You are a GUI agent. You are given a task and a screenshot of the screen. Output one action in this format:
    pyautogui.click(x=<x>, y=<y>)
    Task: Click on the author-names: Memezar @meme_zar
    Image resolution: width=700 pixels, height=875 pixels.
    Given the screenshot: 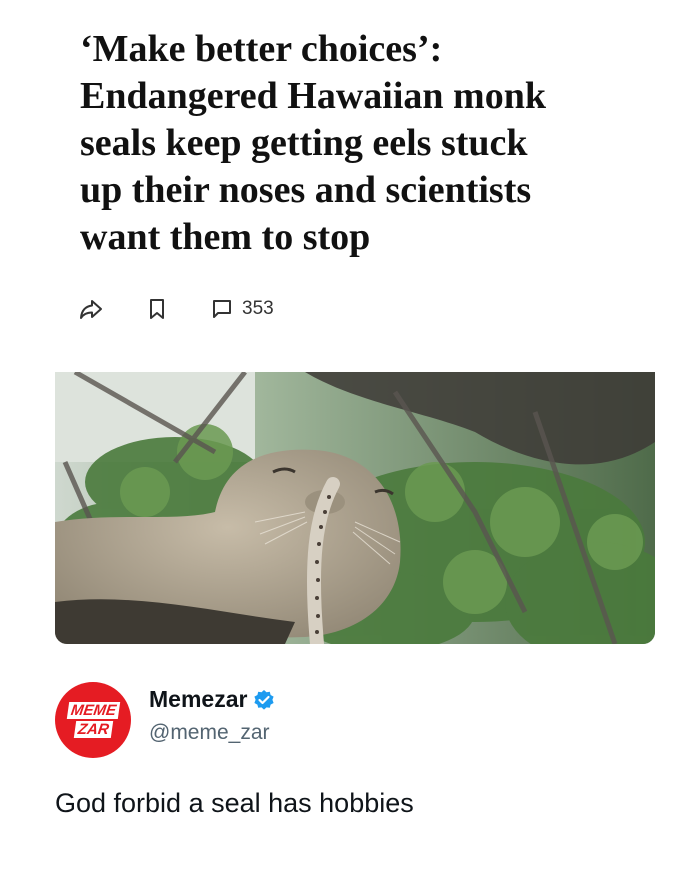 What is the action you would take?
    pyautogui.click(x=212, y=715)
    